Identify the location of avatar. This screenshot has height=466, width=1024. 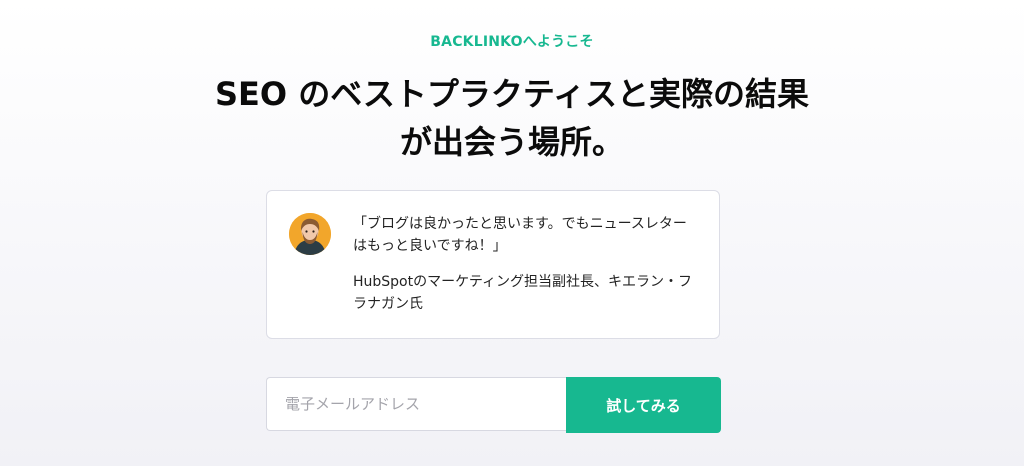
(310, 234).